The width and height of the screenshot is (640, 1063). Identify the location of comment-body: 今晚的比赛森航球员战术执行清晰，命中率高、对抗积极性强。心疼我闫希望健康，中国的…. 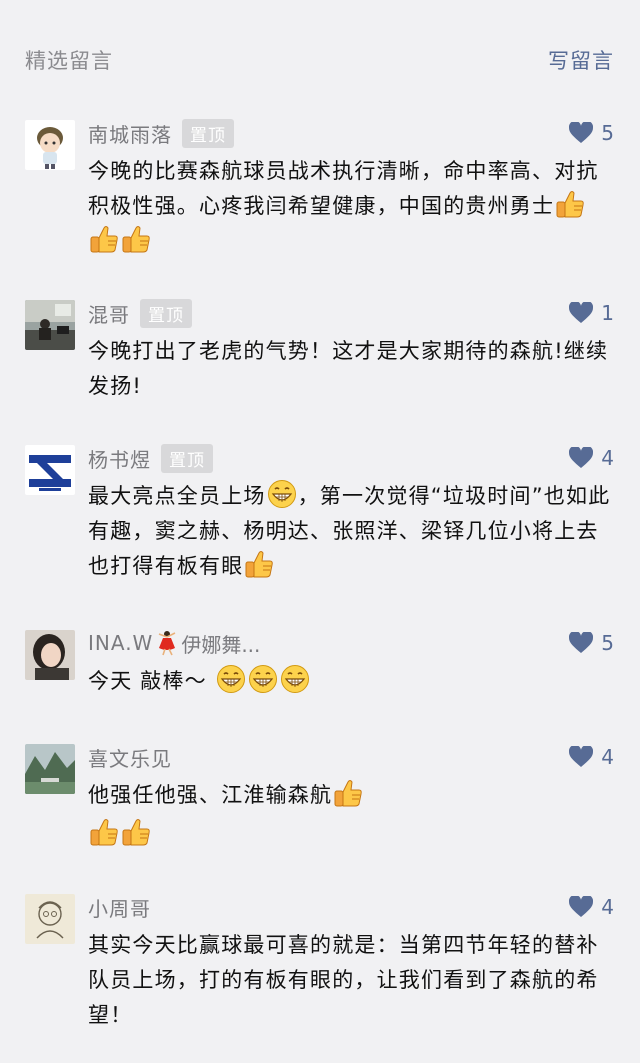
(343, 188).